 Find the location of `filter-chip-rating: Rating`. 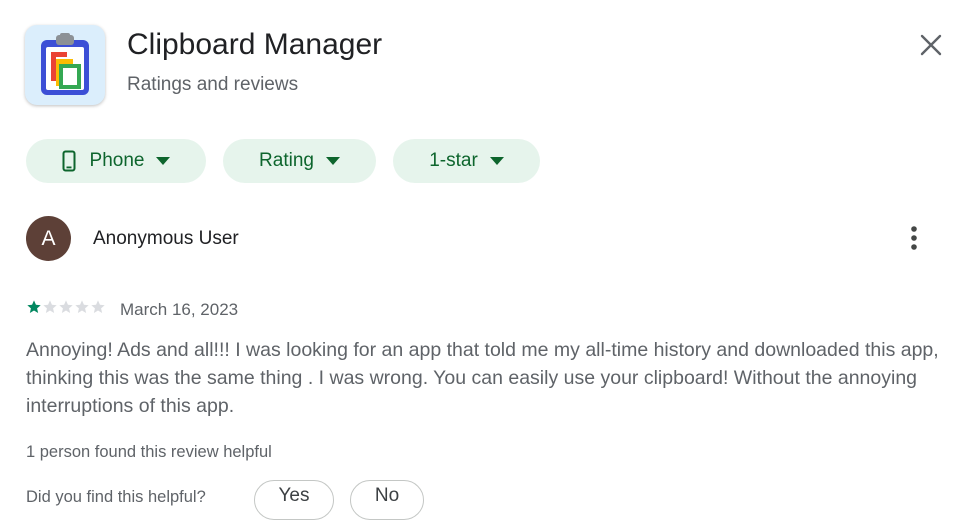

filter-chip-rating: Rating is located at coordinates (299, 161).